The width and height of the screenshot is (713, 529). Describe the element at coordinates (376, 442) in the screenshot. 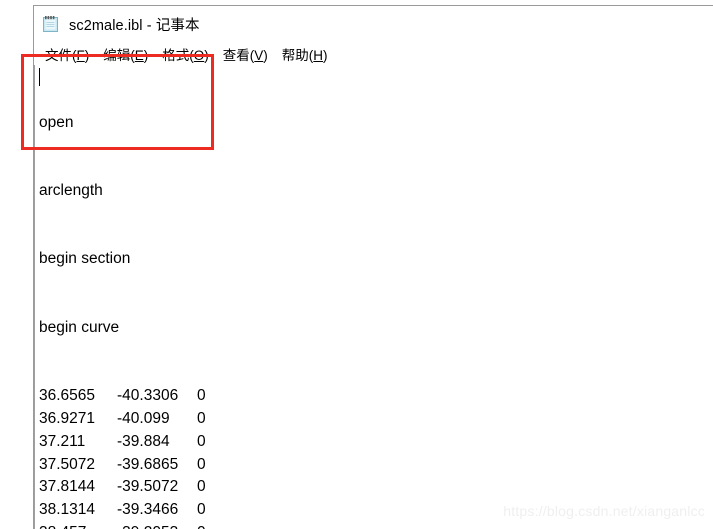

I see `data-row: 37.211 -39.884 0` at that location.